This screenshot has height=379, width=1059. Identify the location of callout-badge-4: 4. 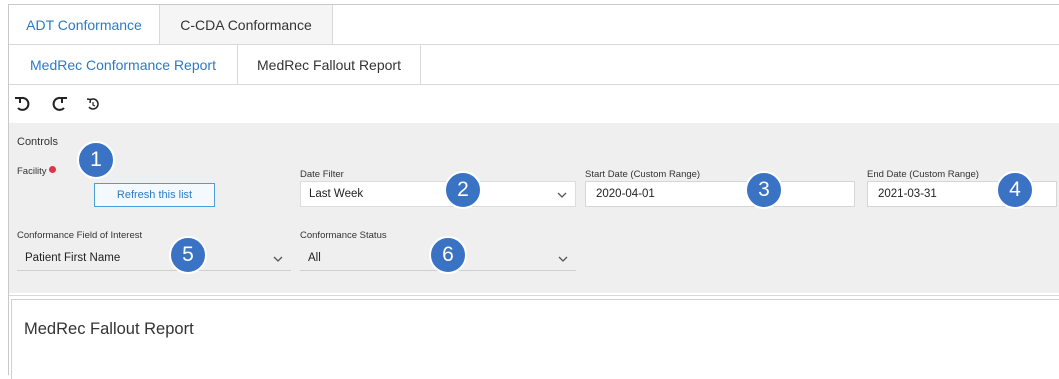
(1015, 190).